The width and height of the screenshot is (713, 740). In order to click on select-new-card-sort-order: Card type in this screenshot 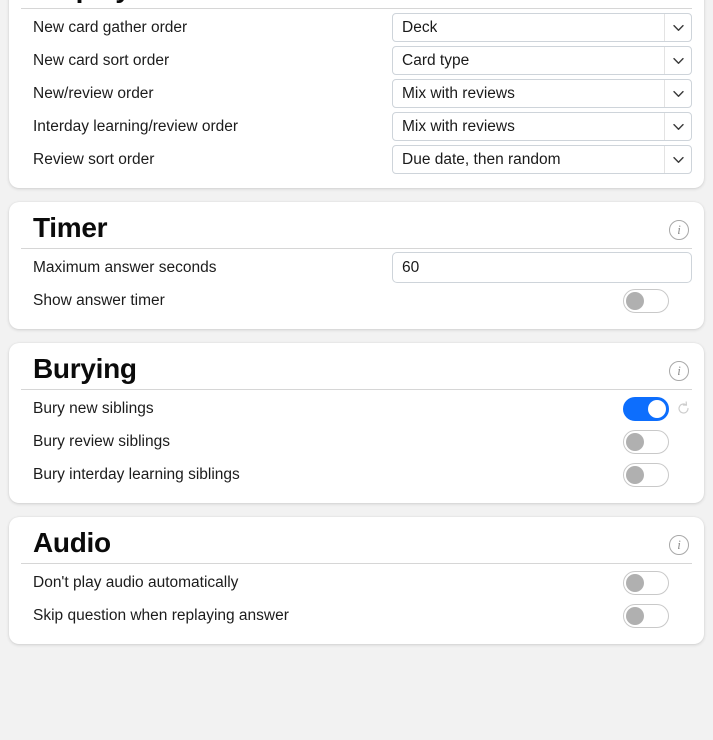, I will do `click(542, 60)`.